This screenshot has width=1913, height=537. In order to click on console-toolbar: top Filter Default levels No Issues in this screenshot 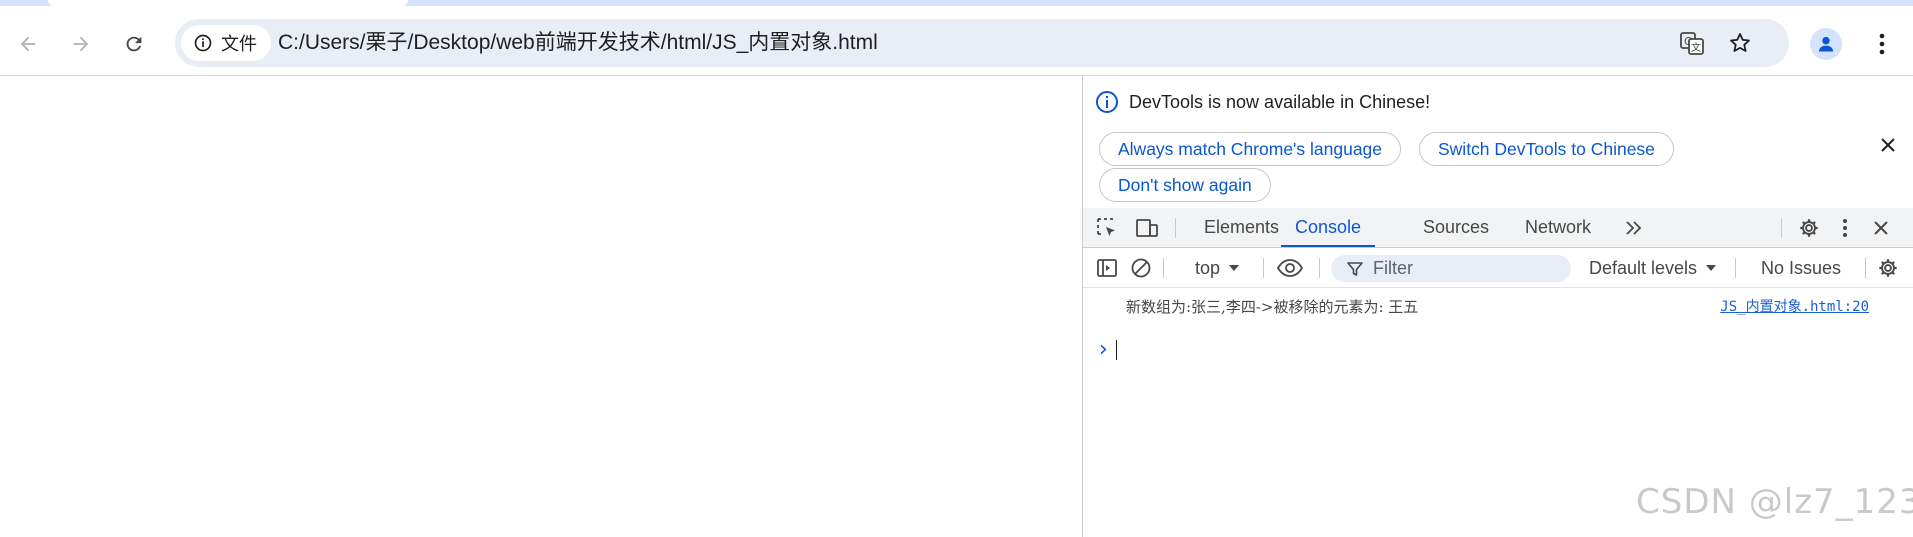, I will do `click(1498, 268)`.